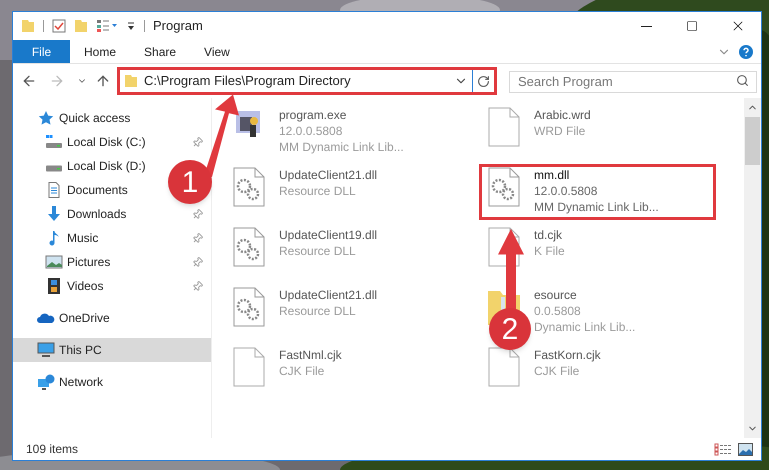  I want to click on file-name: Arabic.wrd, so click(562, 115).